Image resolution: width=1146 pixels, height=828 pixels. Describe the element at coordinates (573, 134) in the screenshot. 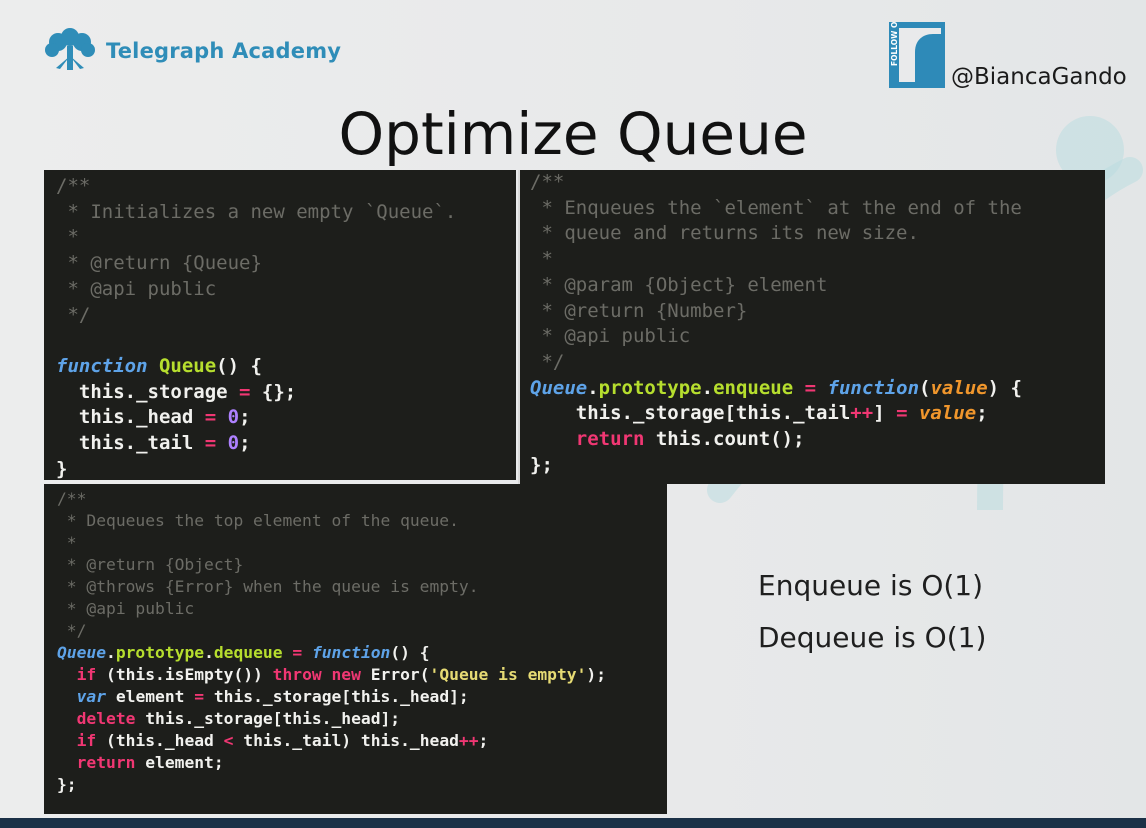

I see `slide-title: Optimize Queue` at that location.